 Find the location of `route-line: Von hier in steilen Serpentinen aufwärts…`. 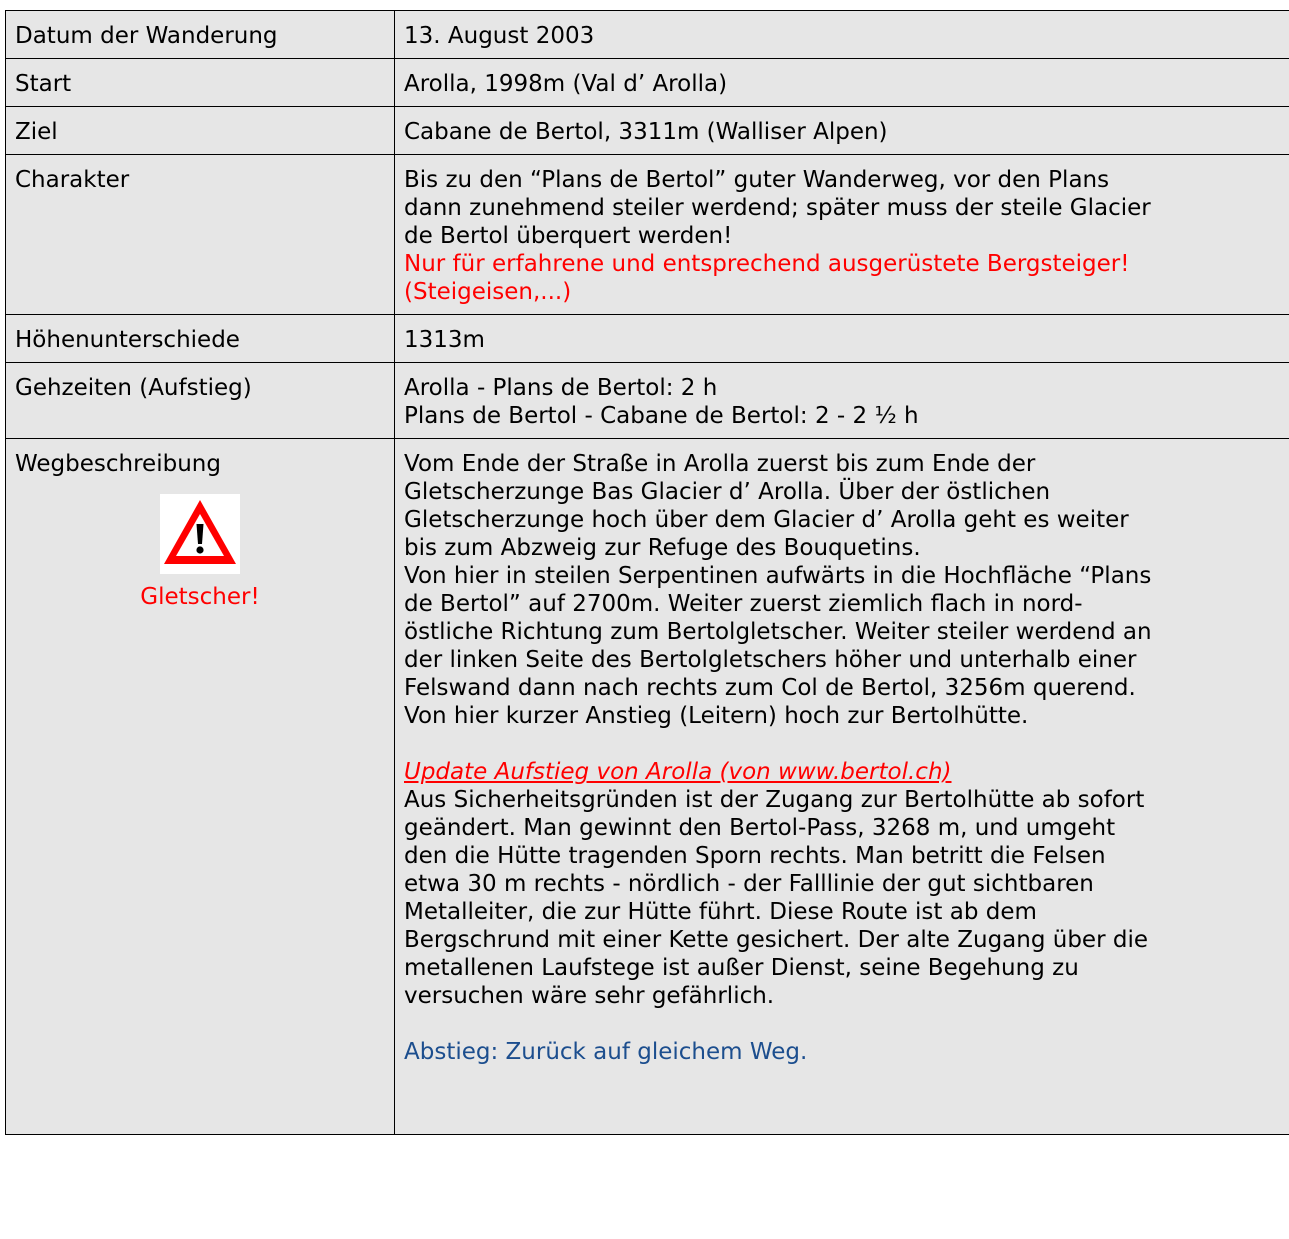

route-line: Von hier in steilen Serpentinen aufwärts… is located at coordinates (778, 576).